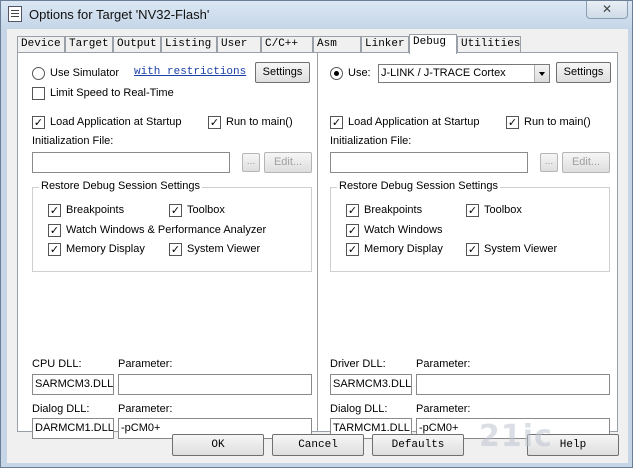 The image size is (633, 468). Describe the element at coordinates (337, 44) in the screenshot. I see `tab-asm: Asm` at that location.